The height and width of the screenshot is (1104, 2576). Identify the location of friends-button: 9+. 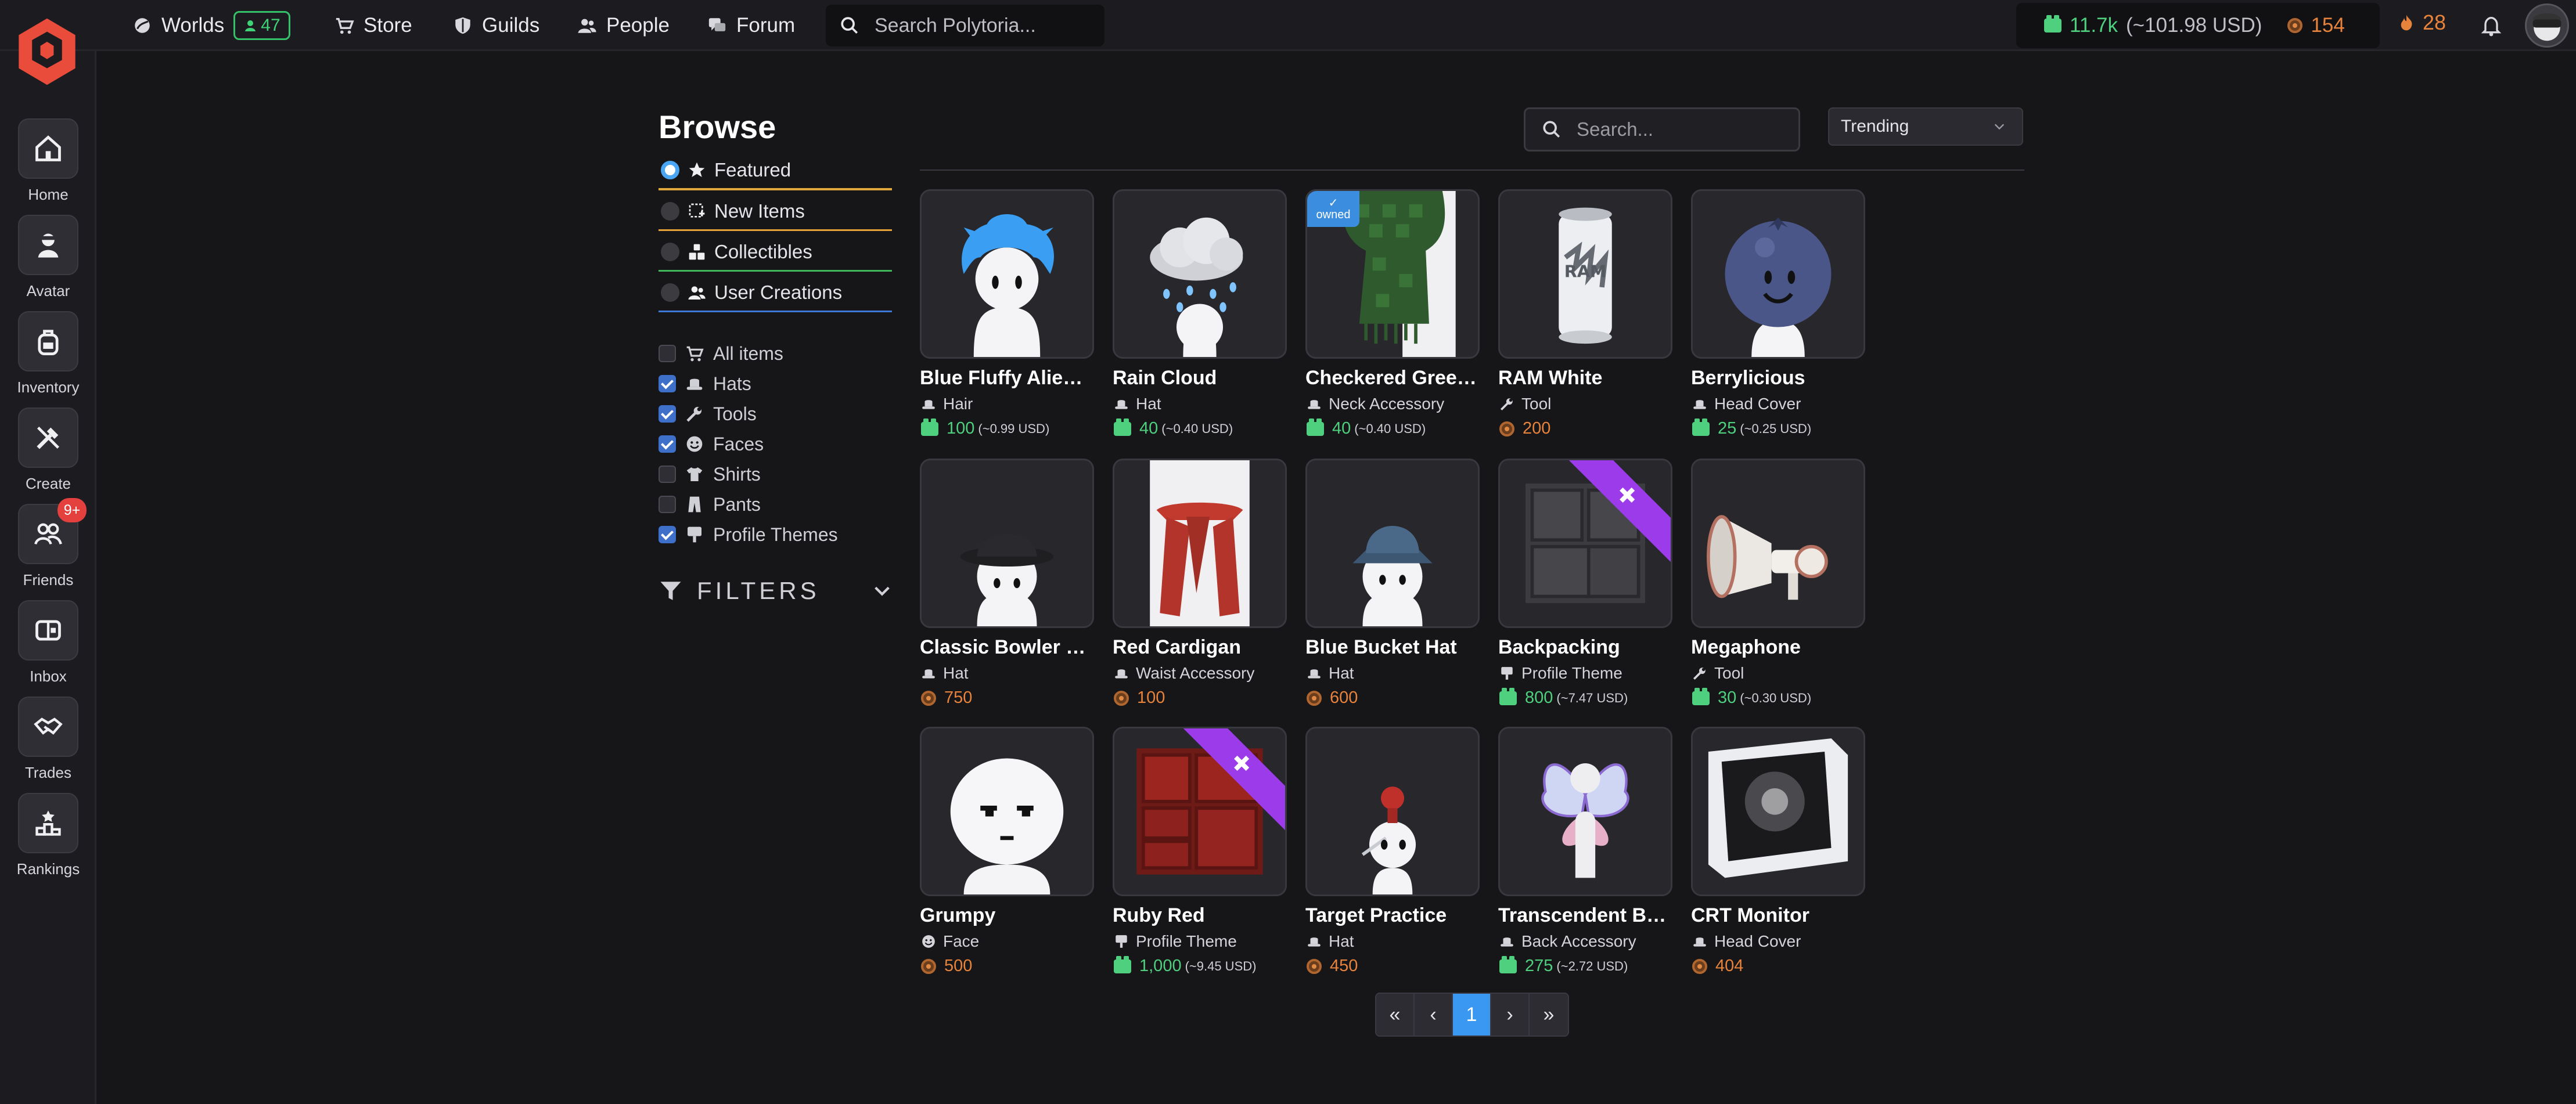
(52, 531).